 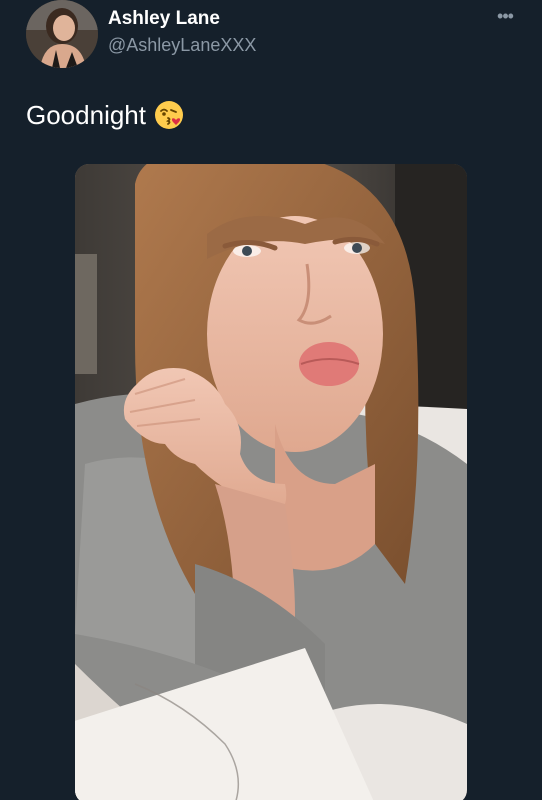 I want to click on tweet-text: Goodnight, so click(x=105, y=115).